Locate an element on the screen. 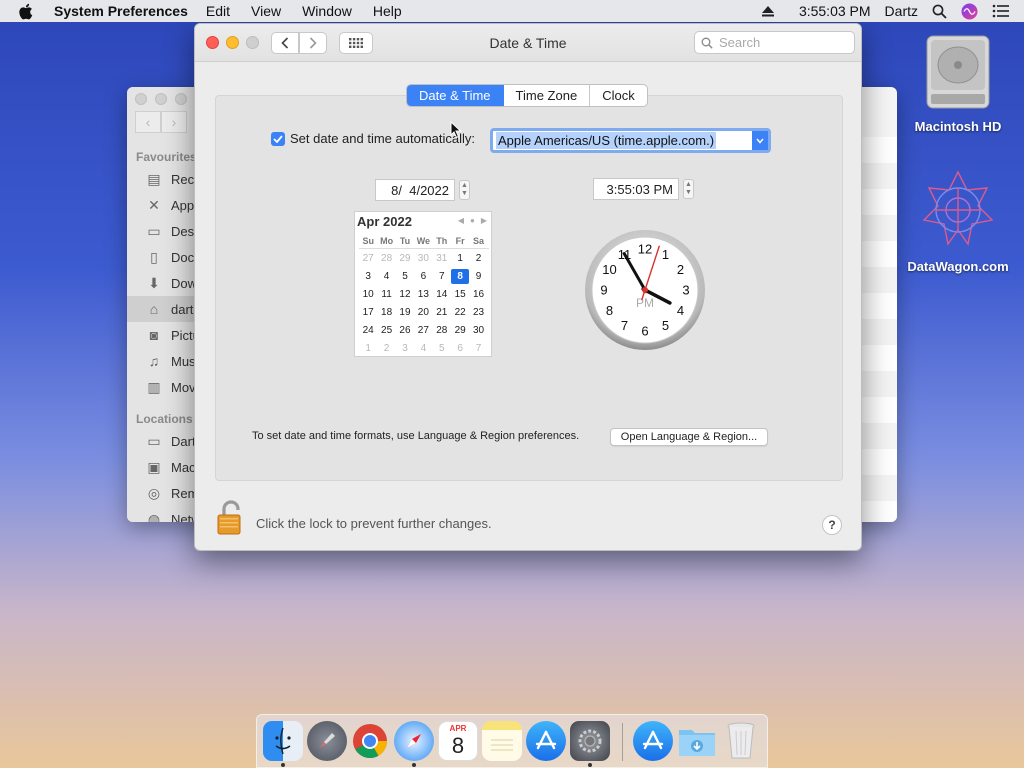 This screenshot has width=1024, height=768. calendar-prev-icon: ◀ is located at coordinates (461, 220).